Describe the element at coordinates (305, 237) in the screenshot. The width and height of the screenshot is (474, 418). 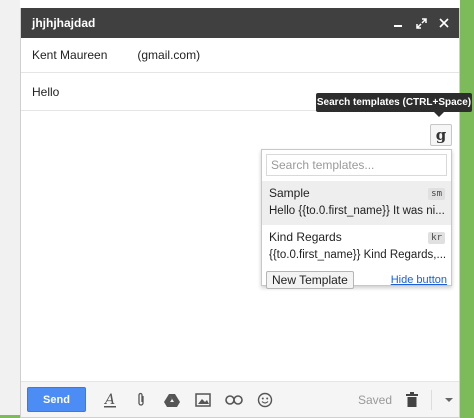
I see `template-name: Kind Regards` at that location.